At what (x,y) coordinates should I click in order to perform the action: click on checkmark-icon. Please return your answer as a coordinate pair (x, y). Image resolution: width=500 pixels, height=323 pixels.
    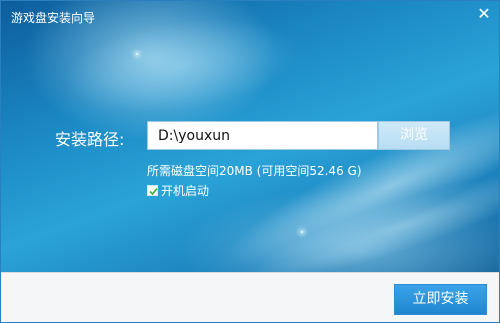
    Looking at the image, I should click on (153, 191).